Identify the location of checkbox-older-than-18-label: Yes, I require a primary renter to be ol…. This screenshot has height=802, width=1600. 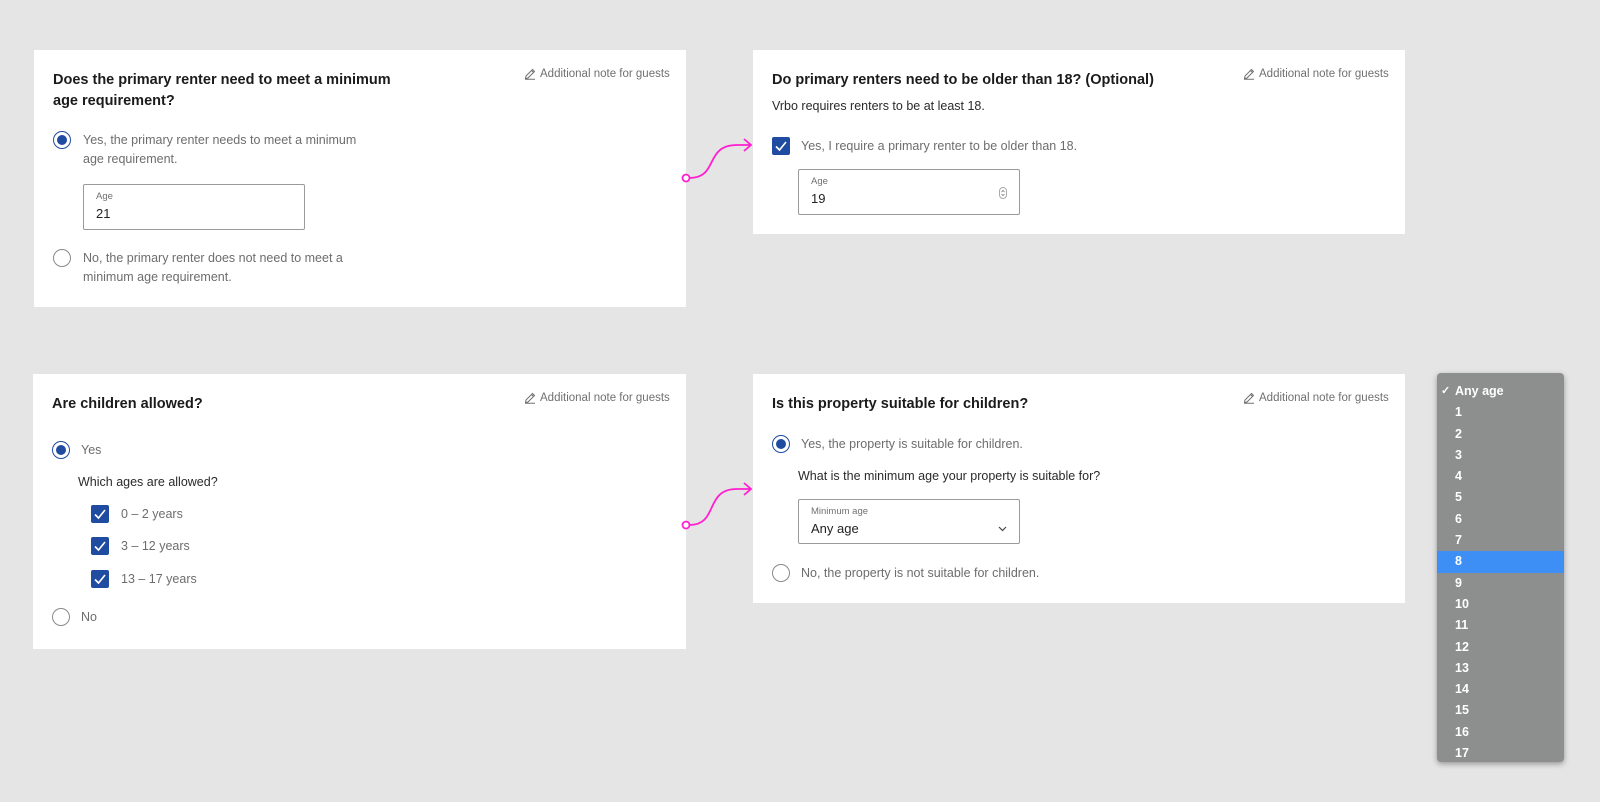
(939, 146).